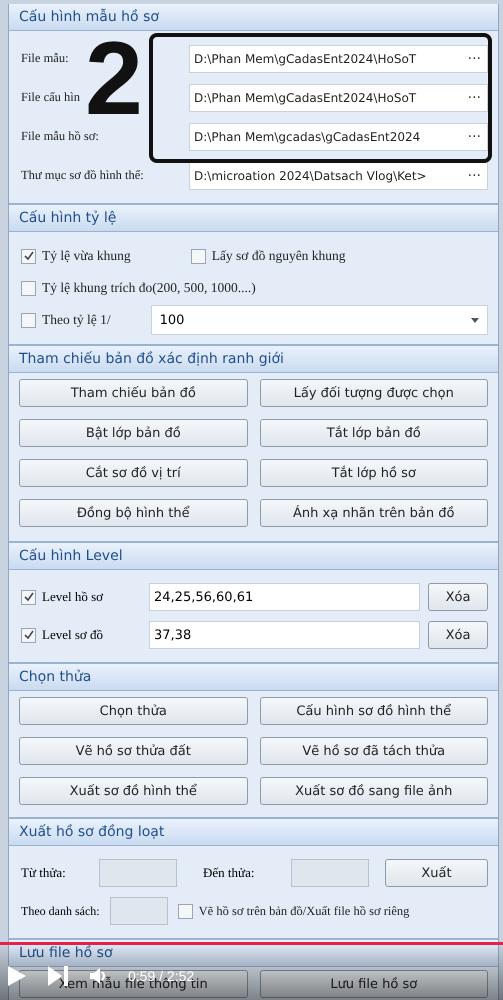 The height and width of the screenshot is (1000, 503). I want to click on field-label: File mẫu hồ sơ:, so click(60, 136).